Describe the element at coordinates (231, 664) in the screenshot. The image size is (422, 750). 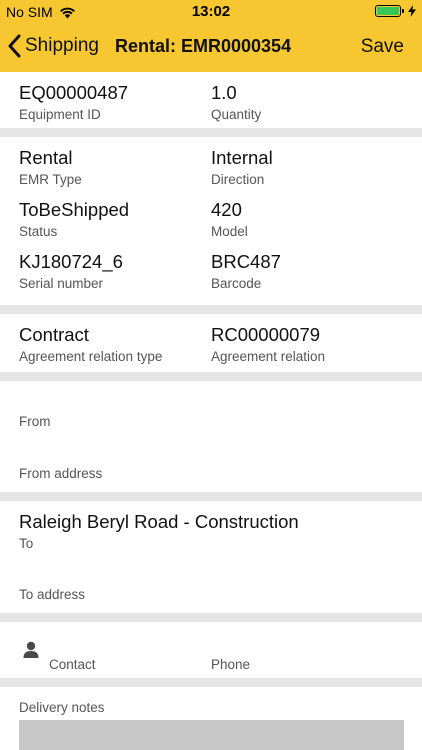
I see `phone-label: Phone` at that location.